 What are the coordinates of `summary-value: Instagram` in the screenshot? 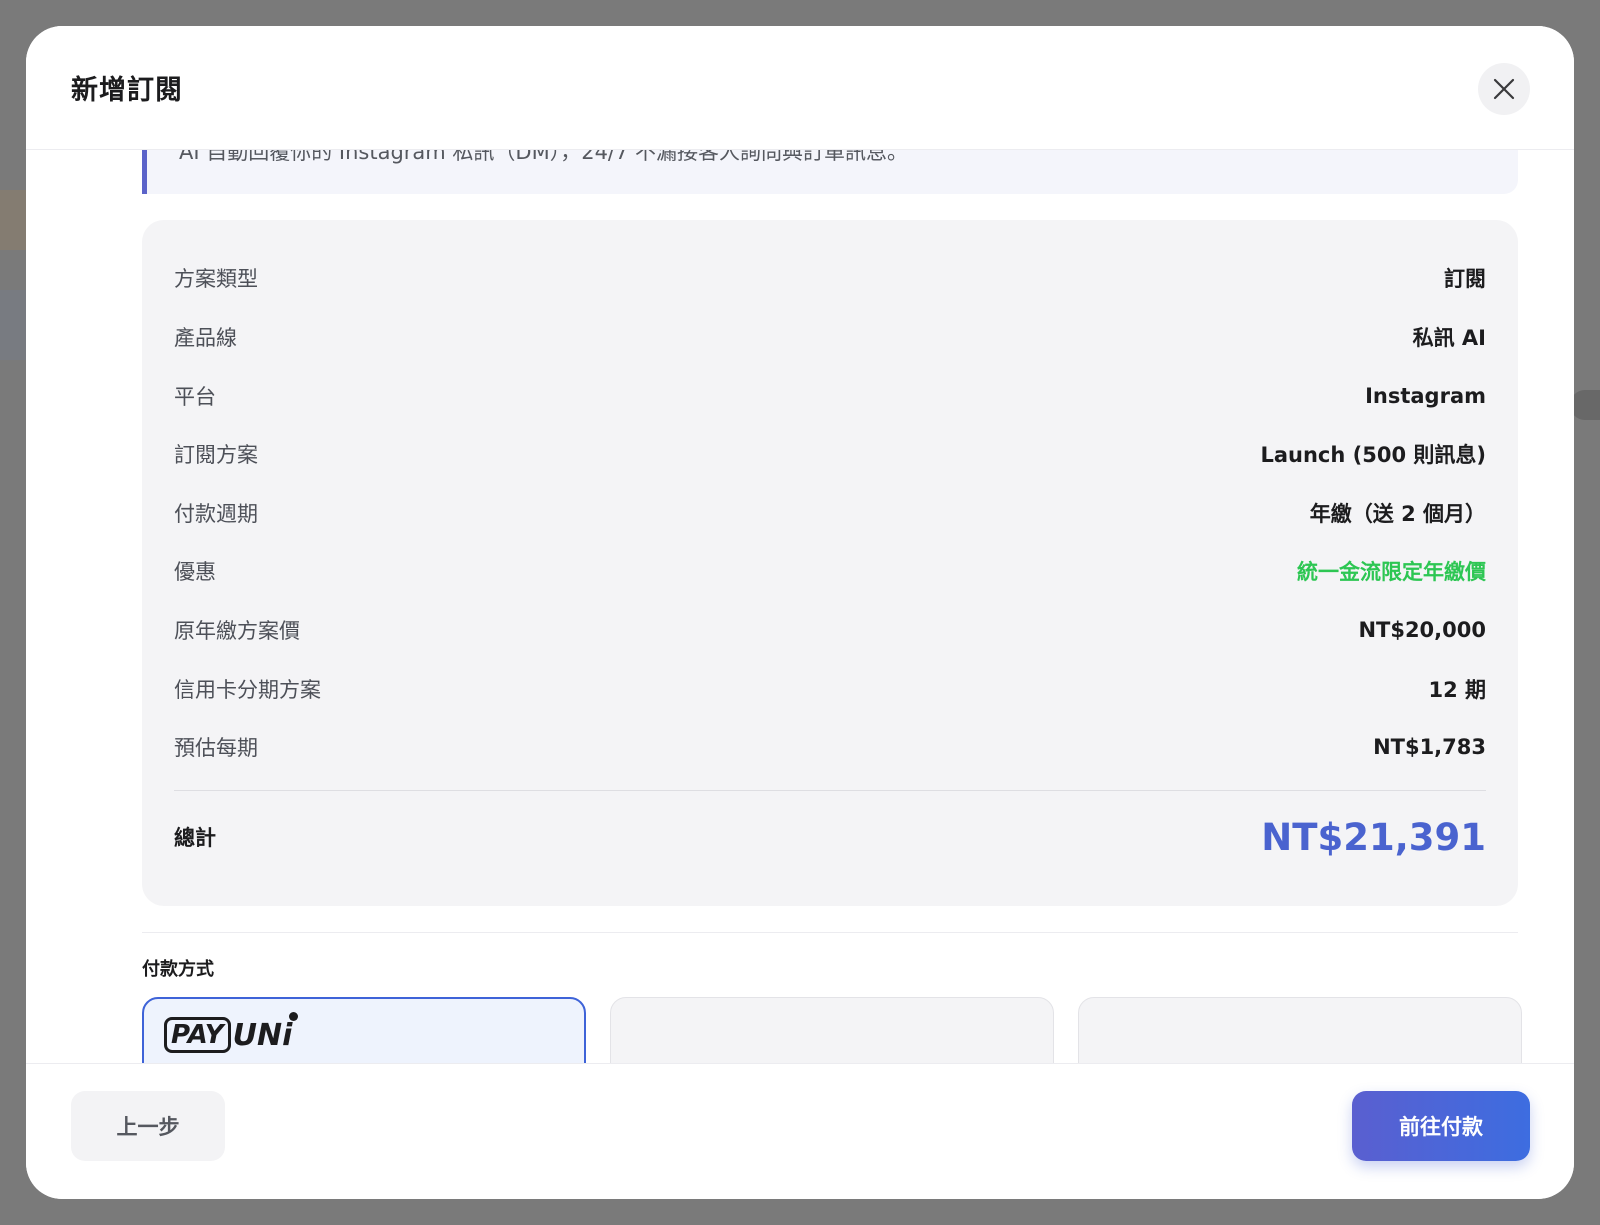 It's located at (1425, 396).